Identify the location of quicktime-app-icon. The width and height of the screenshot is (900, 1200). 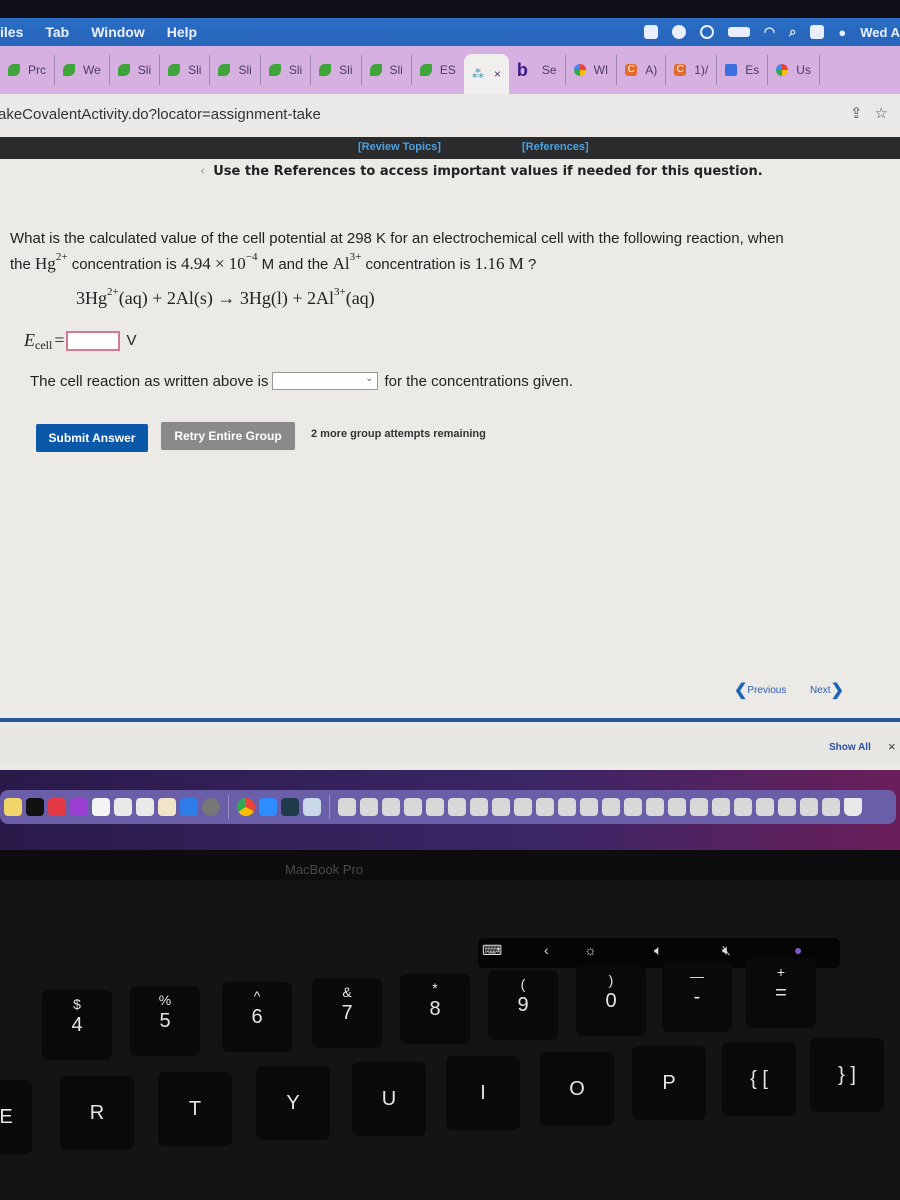
(290, 807).